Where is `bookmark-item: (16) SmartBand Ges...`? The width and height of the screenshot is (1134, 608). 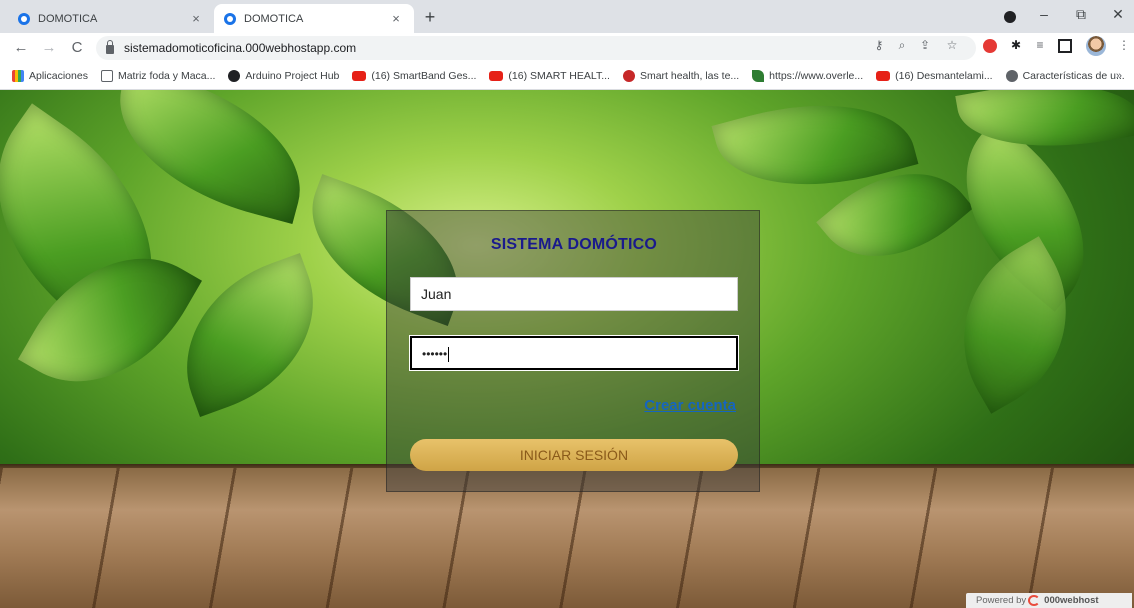
bookmark-item: (16) SmartBand Ges... is located at coordinates (414, 76).